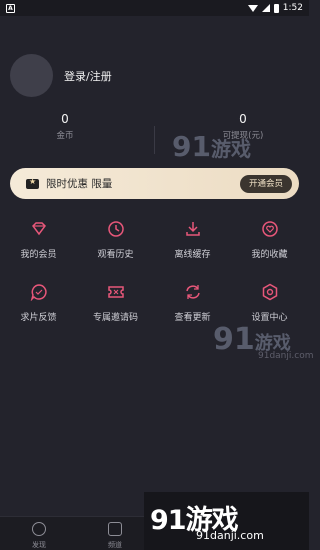  What do you see at coordinates (39, 545) in the screenshot?
I see `tab-label: 发现` at bounding box center [39, 545].